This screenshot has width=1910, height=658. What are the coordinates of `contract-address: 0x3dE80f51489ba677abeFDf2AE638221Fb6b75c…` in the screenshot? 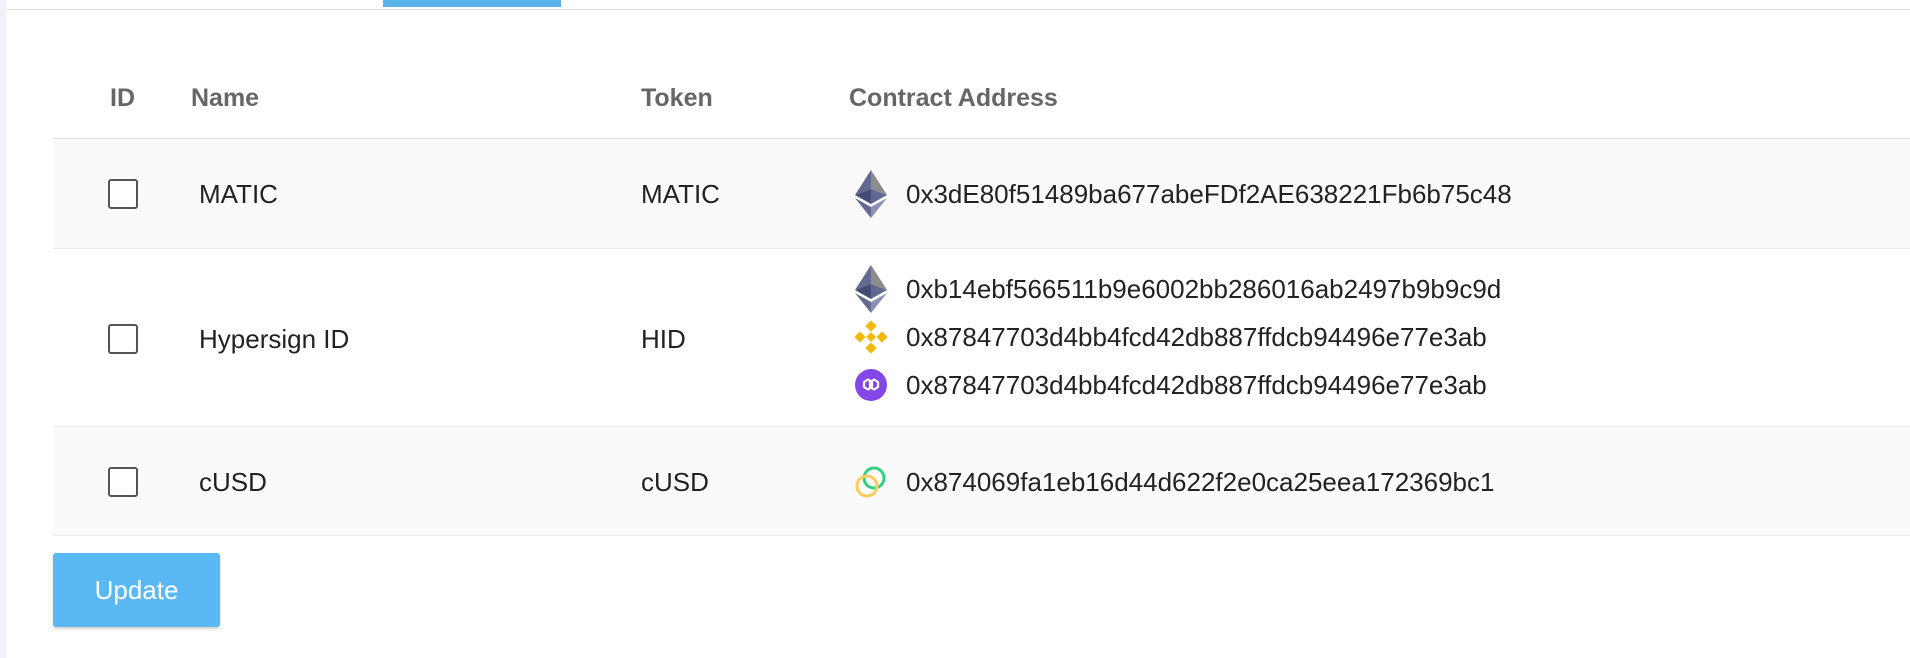 It's located at (1209, 193).